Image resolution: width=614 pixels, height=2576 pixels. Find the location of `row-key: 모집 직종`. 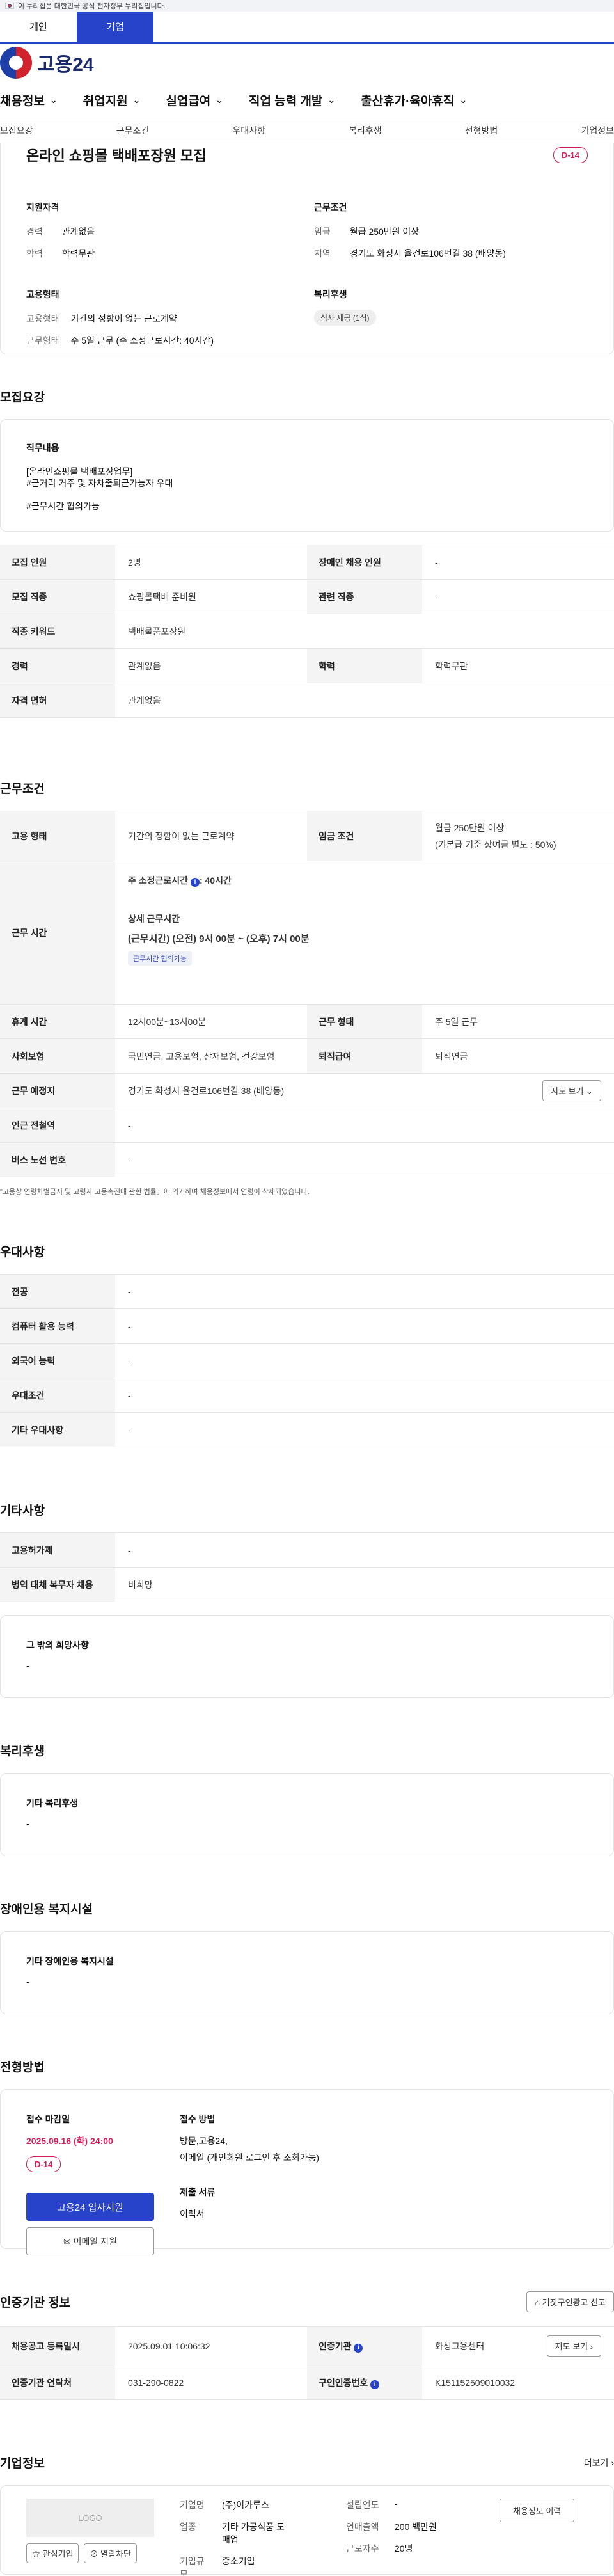

row-key: 모집 직종 is located at coordinates (57, 597).